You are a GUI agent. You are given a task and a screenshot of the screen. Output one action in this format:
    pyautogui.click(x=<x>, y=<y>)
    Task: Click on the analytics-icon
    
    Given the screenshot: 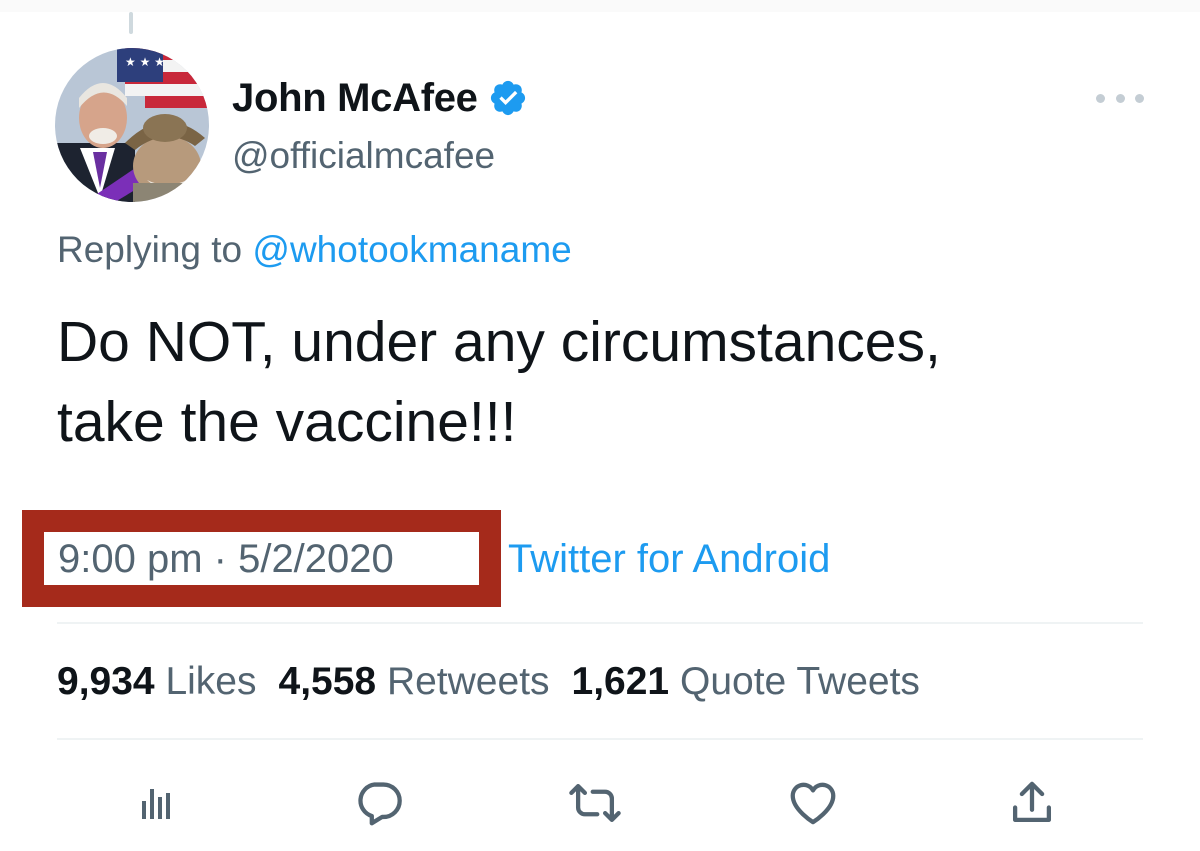 What is the action you would take?
    pyautogui.click(x=158, y=803)
    